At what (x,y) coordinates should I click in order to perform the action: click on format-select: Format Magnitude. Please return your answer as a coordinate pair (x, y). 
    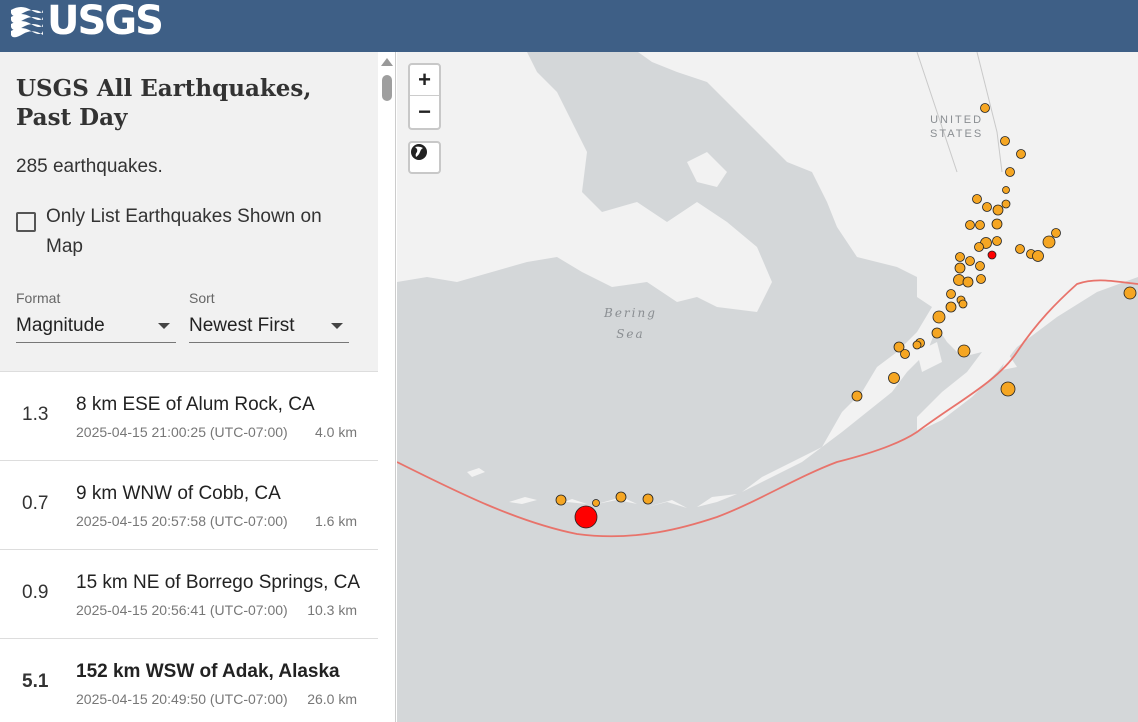
    Looking at the image, I should click on (96, 316).